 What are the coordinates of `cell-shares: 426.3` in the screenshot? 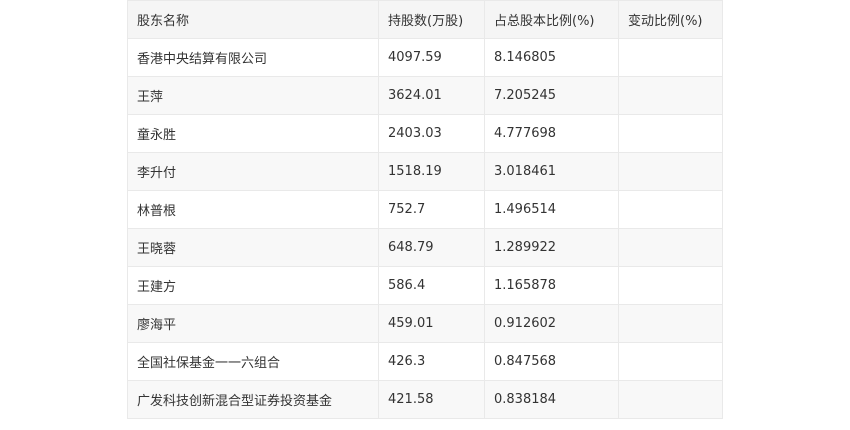 It's located at (431, 361).